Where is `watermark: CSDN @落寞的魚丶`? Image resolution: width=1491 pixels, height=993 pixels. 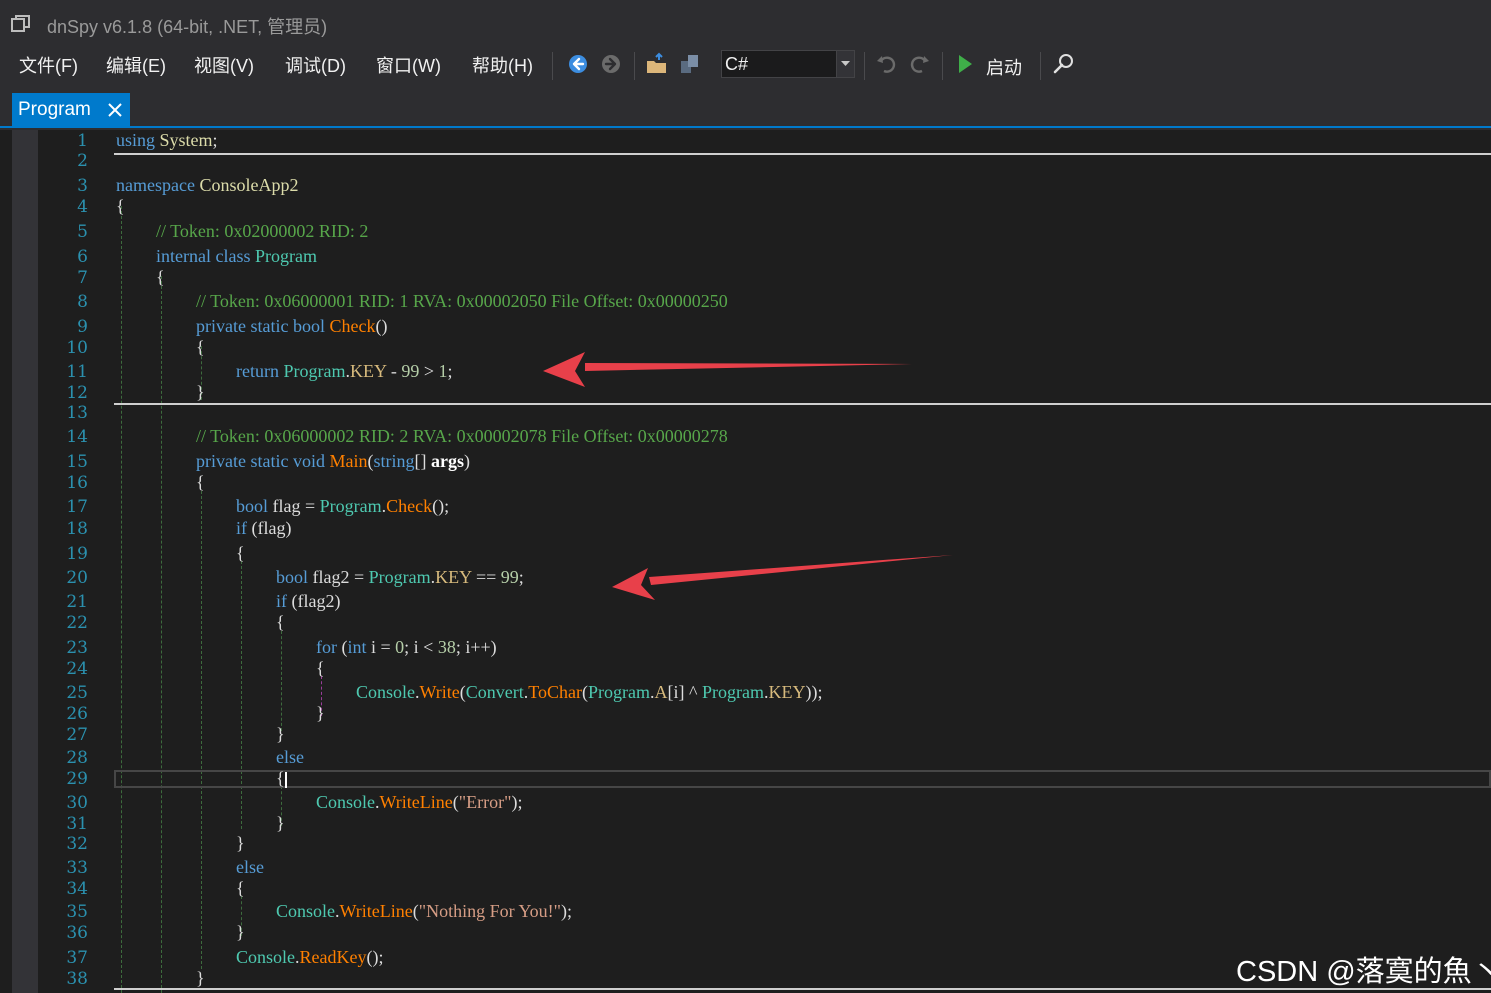 watermark: CSDN @落寞的魚丶 is located at coordinates (1363, 972).